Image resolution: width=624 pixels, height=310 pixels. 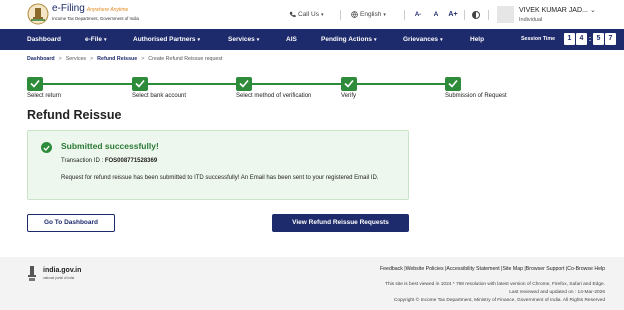 I want to click on page-title: Refund Reissue, so click(x=74, y=115).